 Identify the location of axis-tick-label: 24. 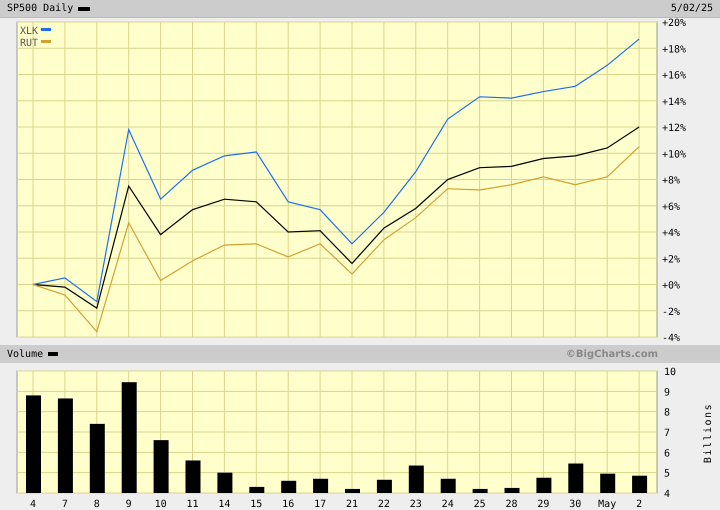
(448, 504).